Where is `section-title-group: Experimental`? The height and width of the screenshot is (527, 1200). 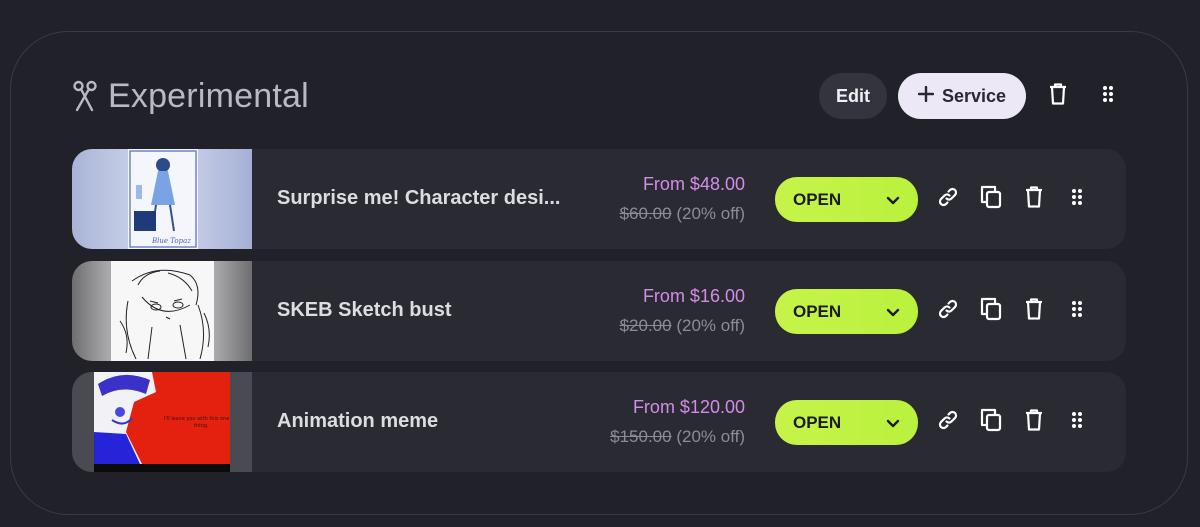 section-title-group: Experimental is located at coordinates (445, 96).